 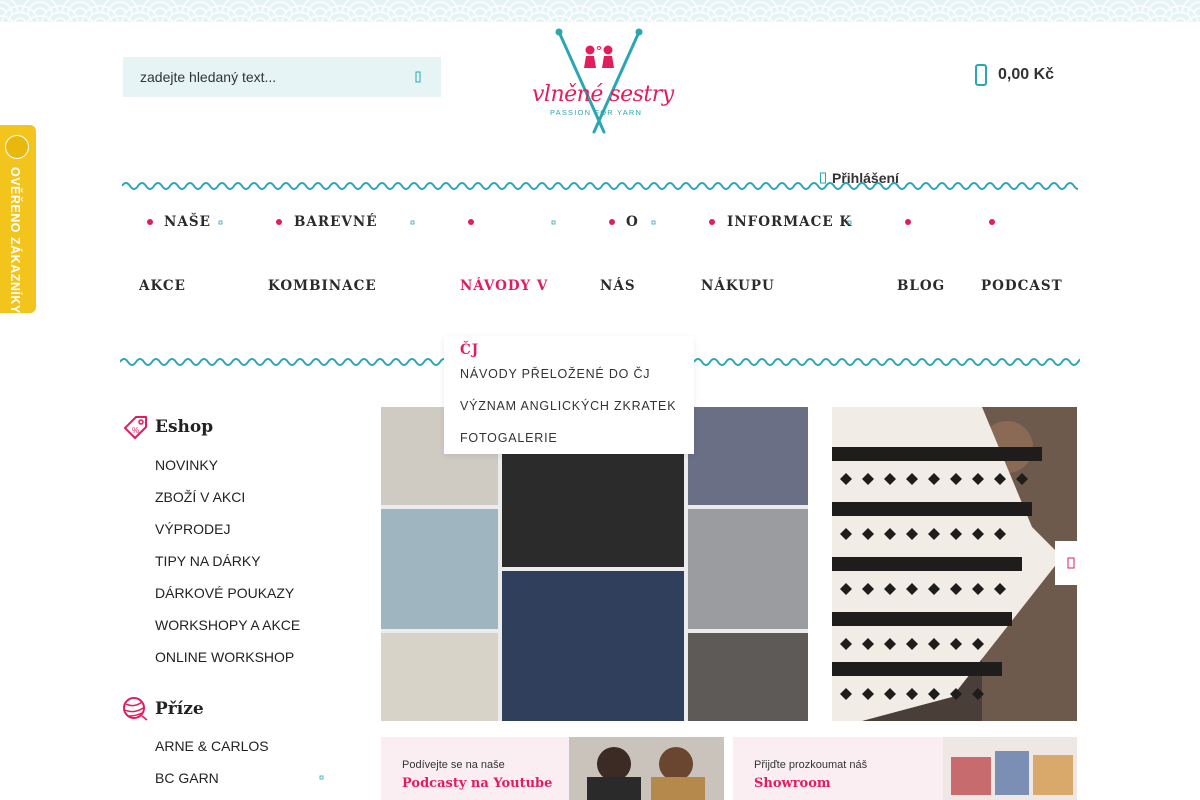 I want to click on sidebar-item-novinky: NOVINKY, so click(x=186, y=465).